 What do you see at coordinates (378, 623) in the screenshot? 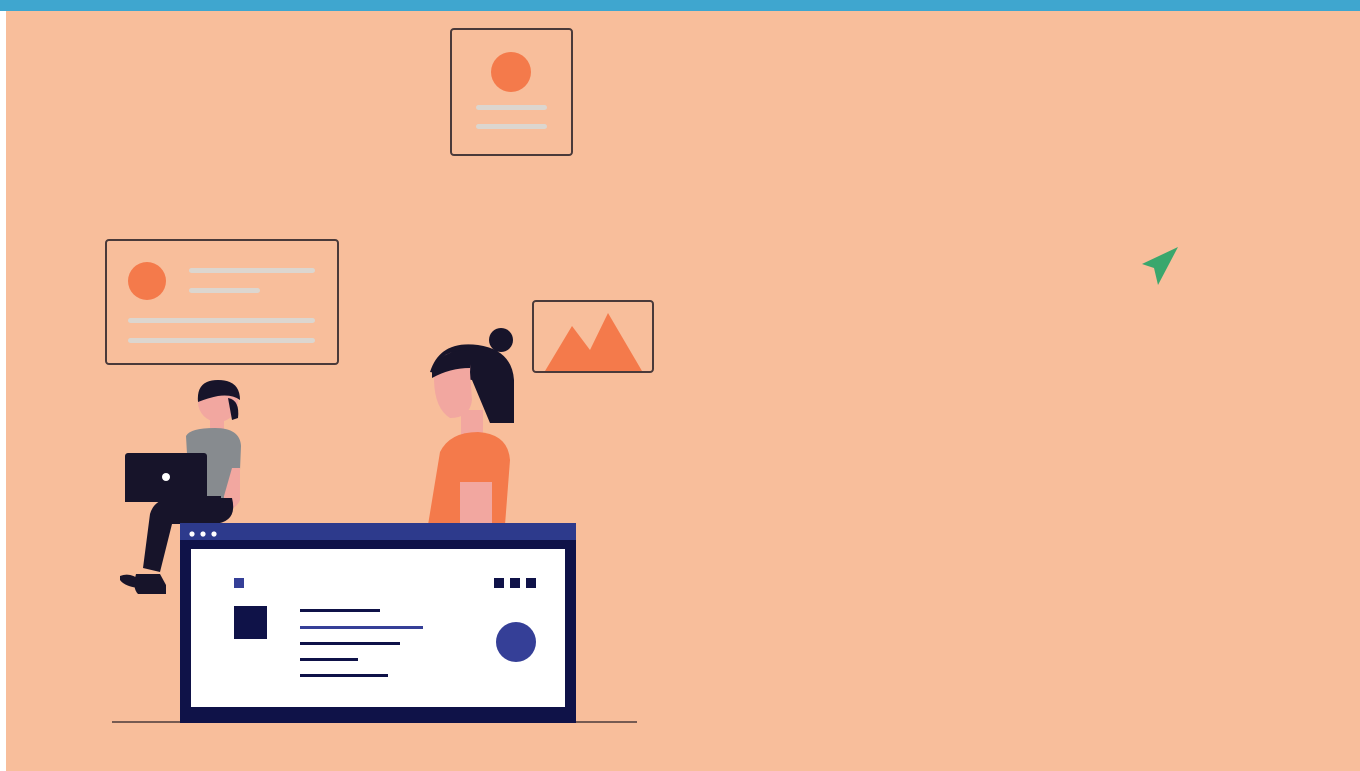
I see `browser-window` at bounding box center [378, 623].